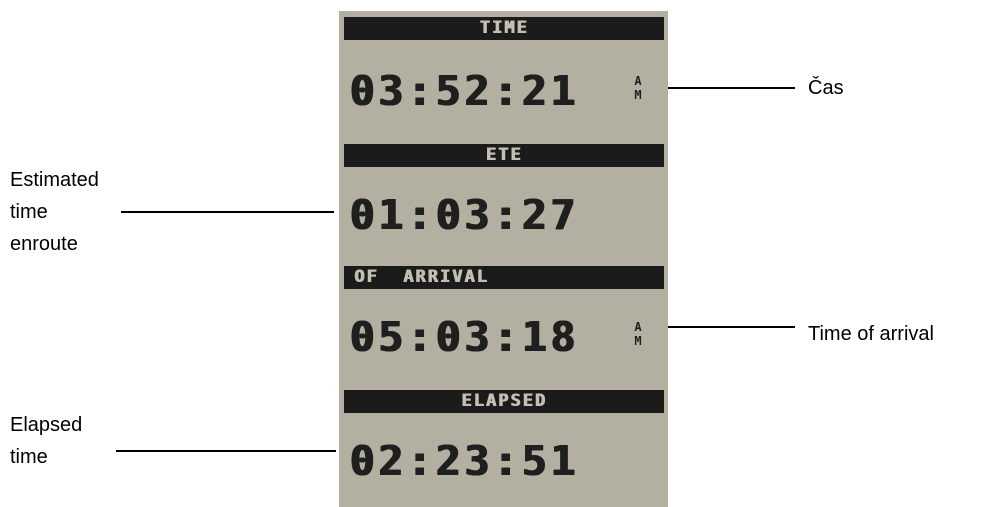  I want to click on elapsed-header-bar: ELAPSED, so click(504, 401).